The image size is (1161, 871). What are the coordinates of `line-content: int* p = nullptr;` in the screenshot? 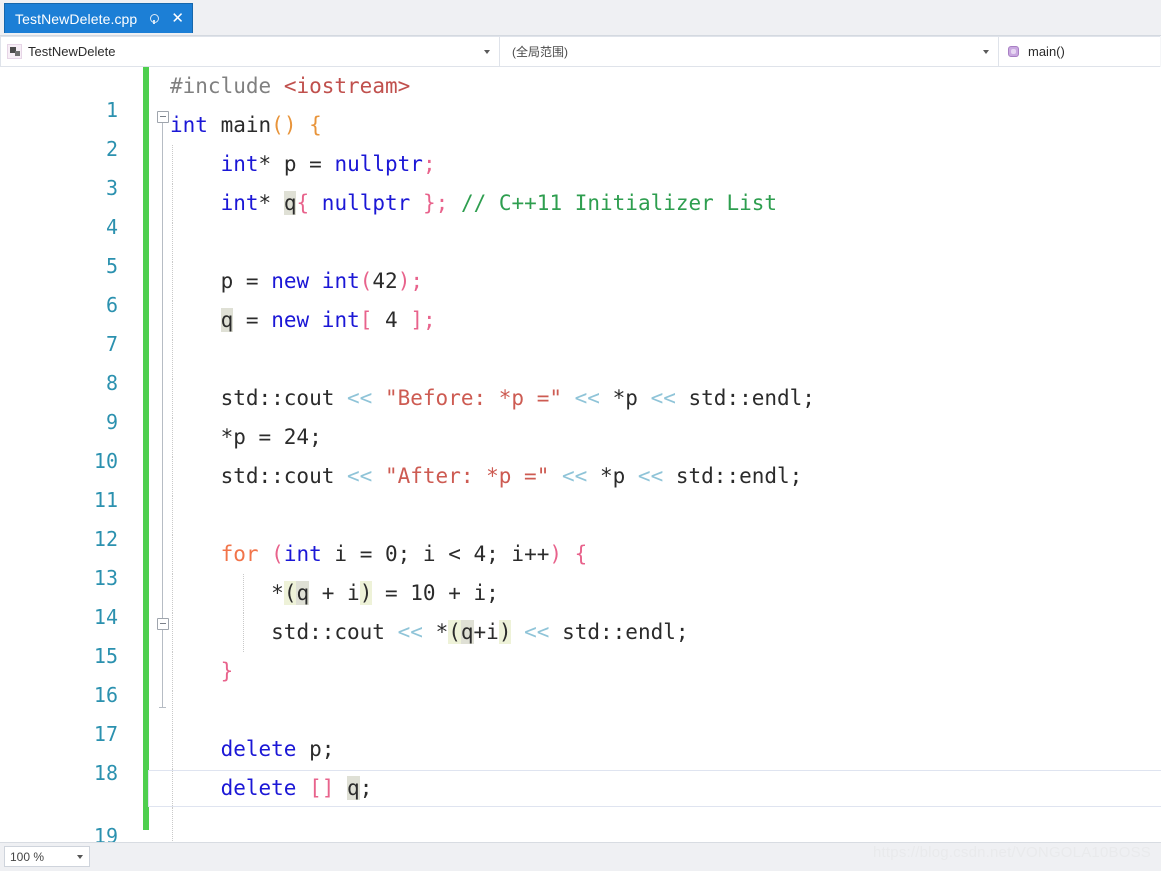 It's located at (328, 164).